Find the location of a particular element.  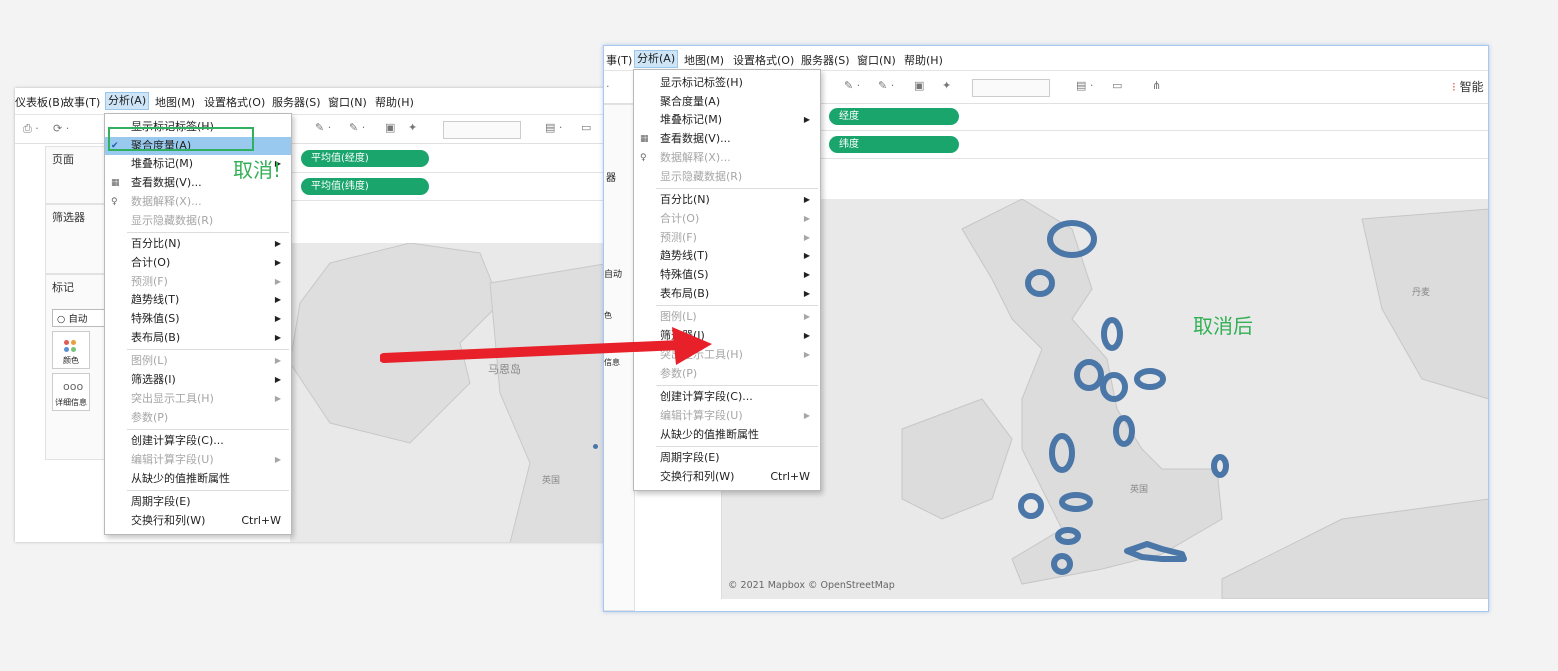

menu-item: 筛选器(I) ▶ is located at coordinates (198, 380).